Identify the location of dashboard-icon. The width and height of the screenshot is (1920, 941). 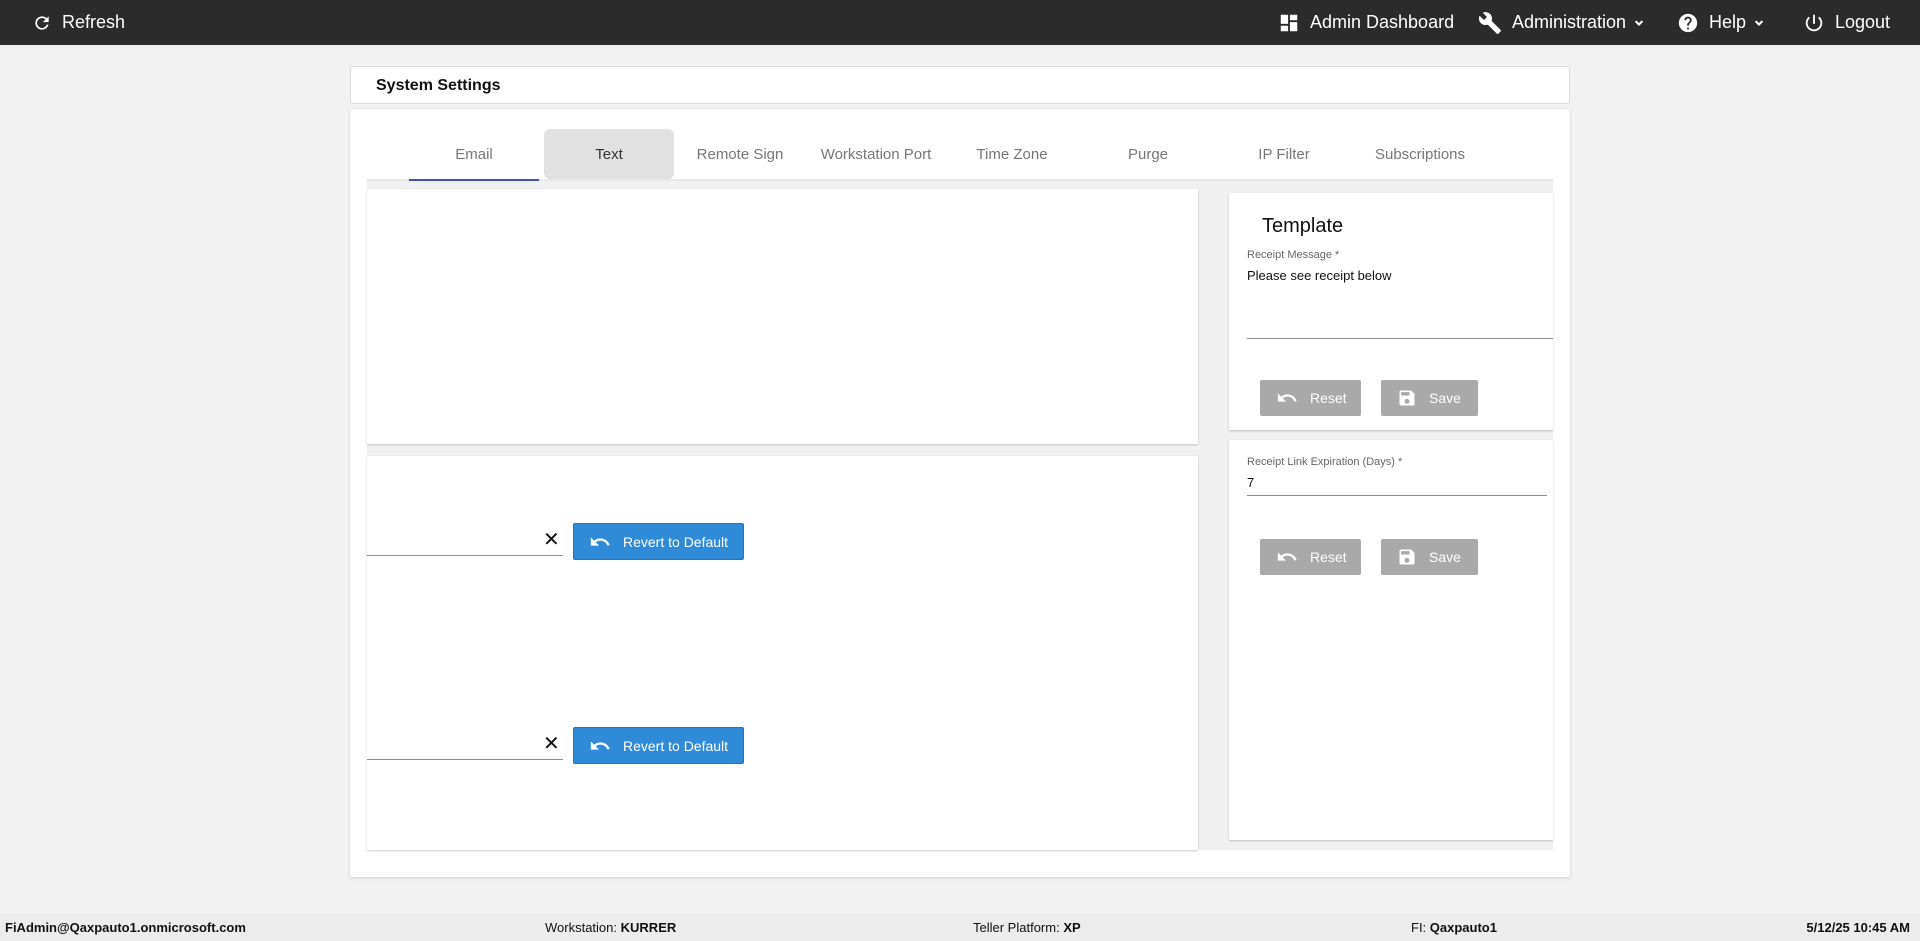
(1289, 22).